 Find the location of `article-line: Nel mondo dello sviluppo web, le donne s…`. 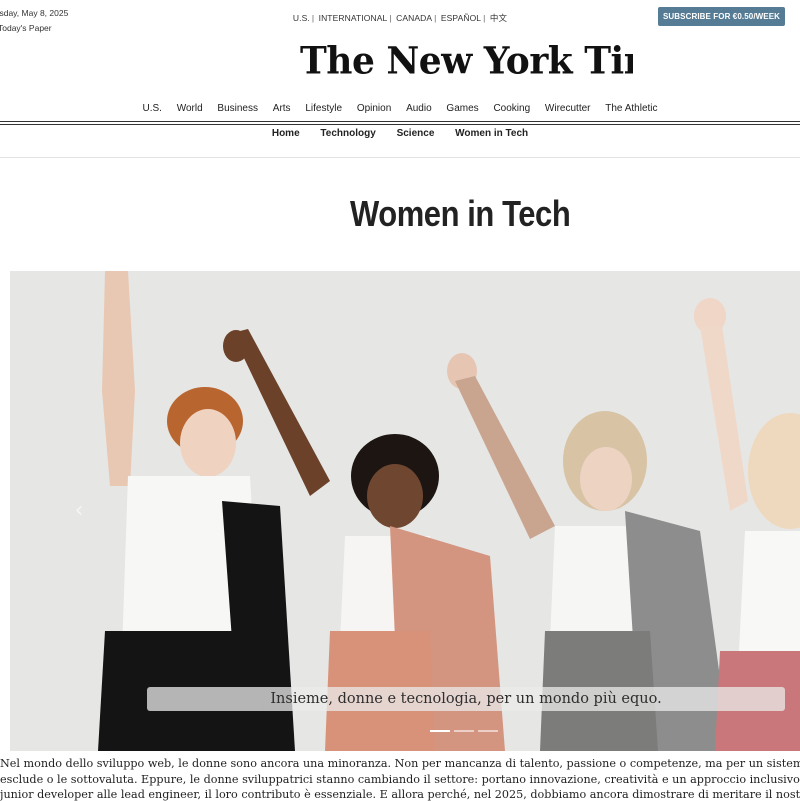

article-line: Nel mondo dello sviluppo web, le donne s… is located at coordinates (400, 763).